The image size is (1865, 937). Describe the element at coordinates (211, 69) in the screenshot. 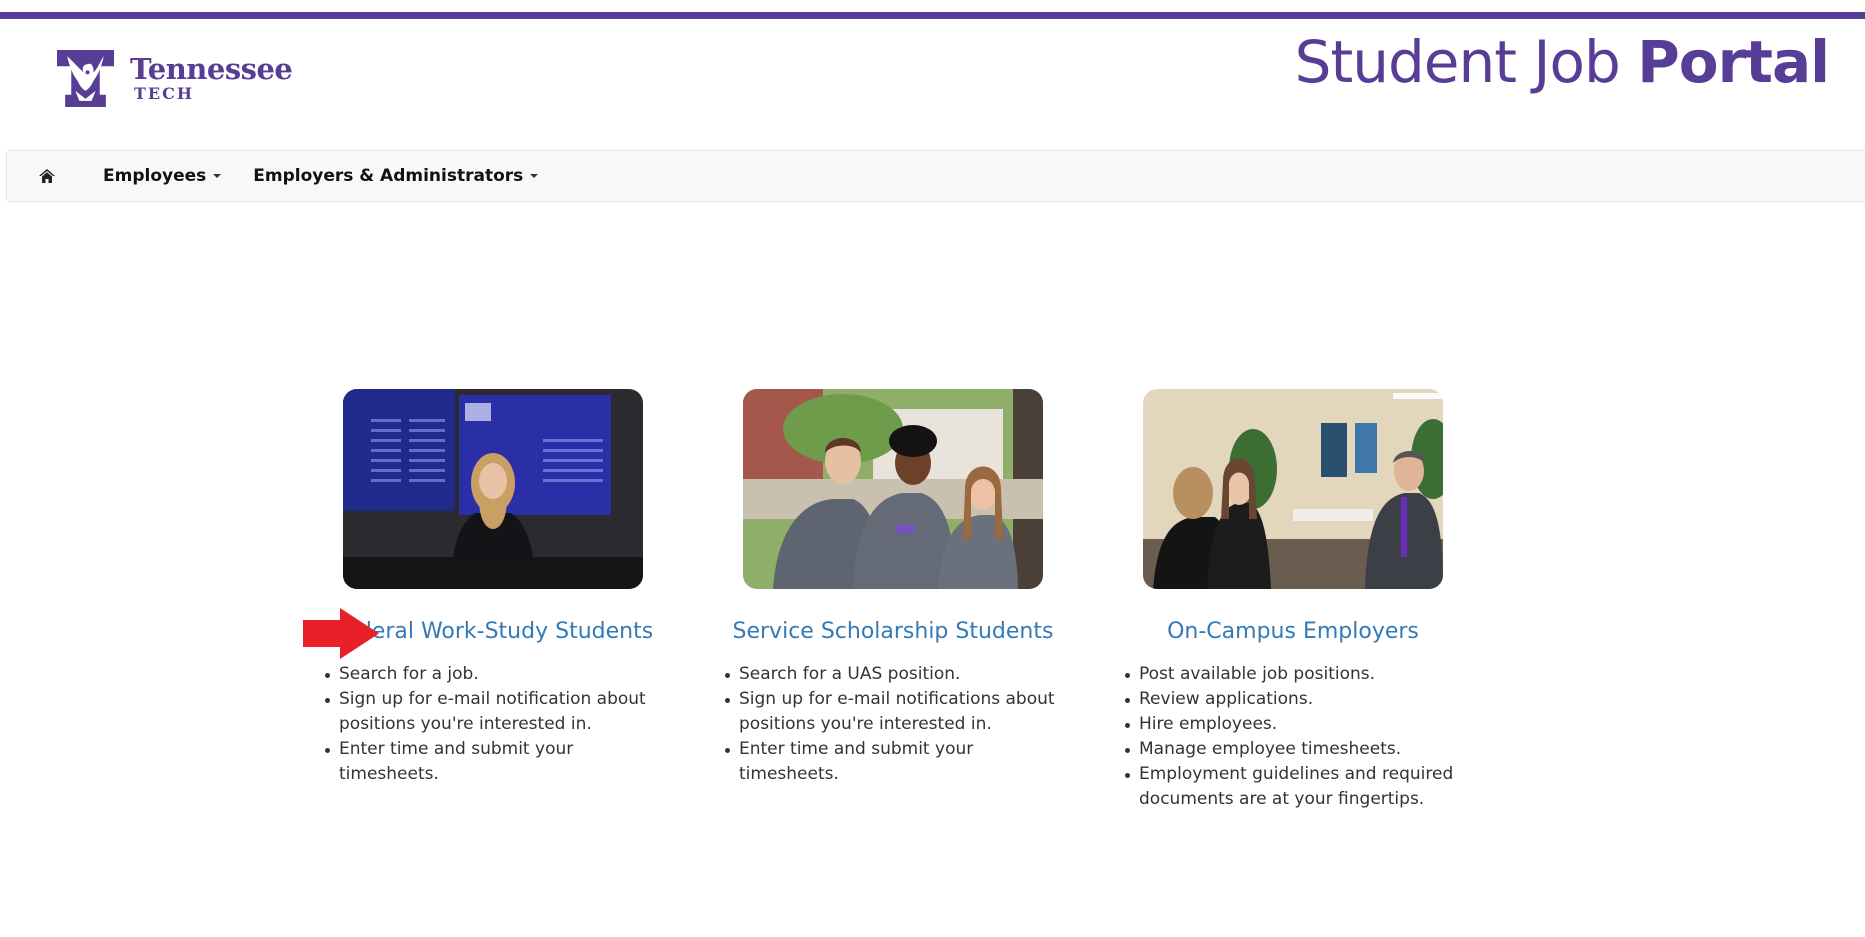

I see `logo-line1: Tennessee` at that location.